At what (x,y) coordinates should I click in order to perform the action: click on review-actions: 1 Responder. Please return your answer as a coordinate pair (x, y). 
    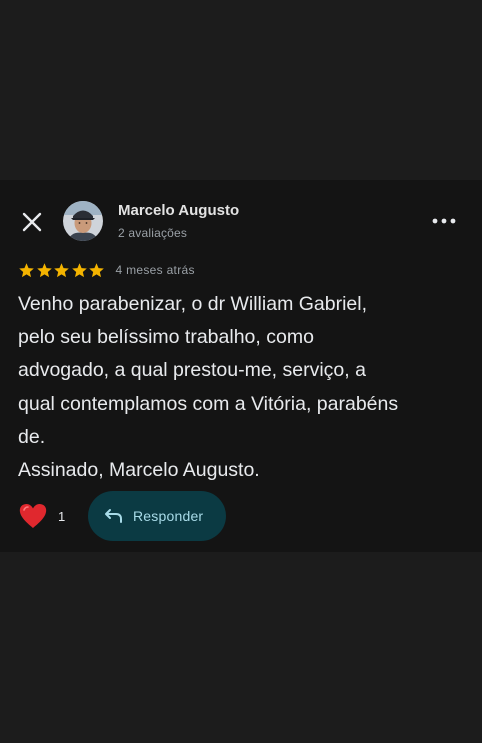
    Looking at the image, I should click on (122, 516).